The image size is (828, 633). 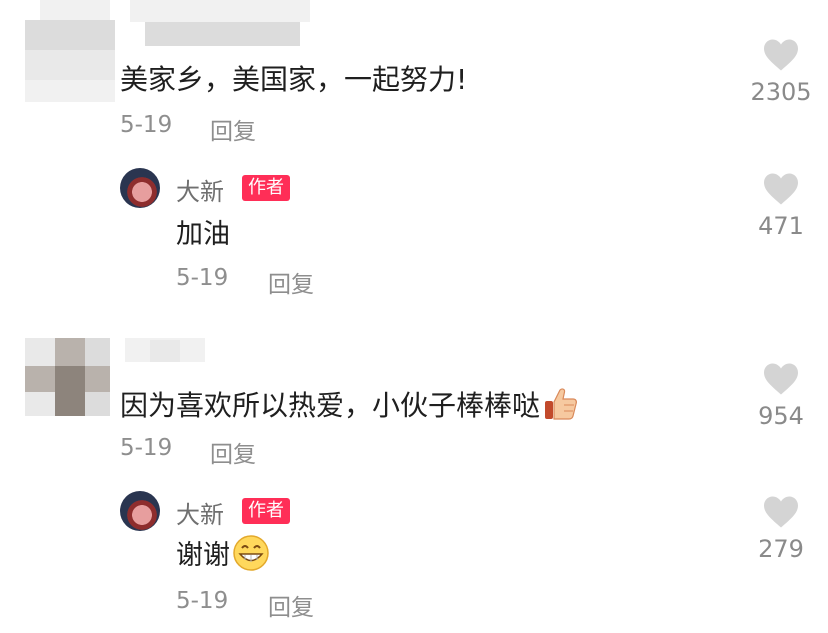 What do you see at coordinates (781, 226) in the screenshot?
I see `like-count: 471` at bounding box center [781, 226].